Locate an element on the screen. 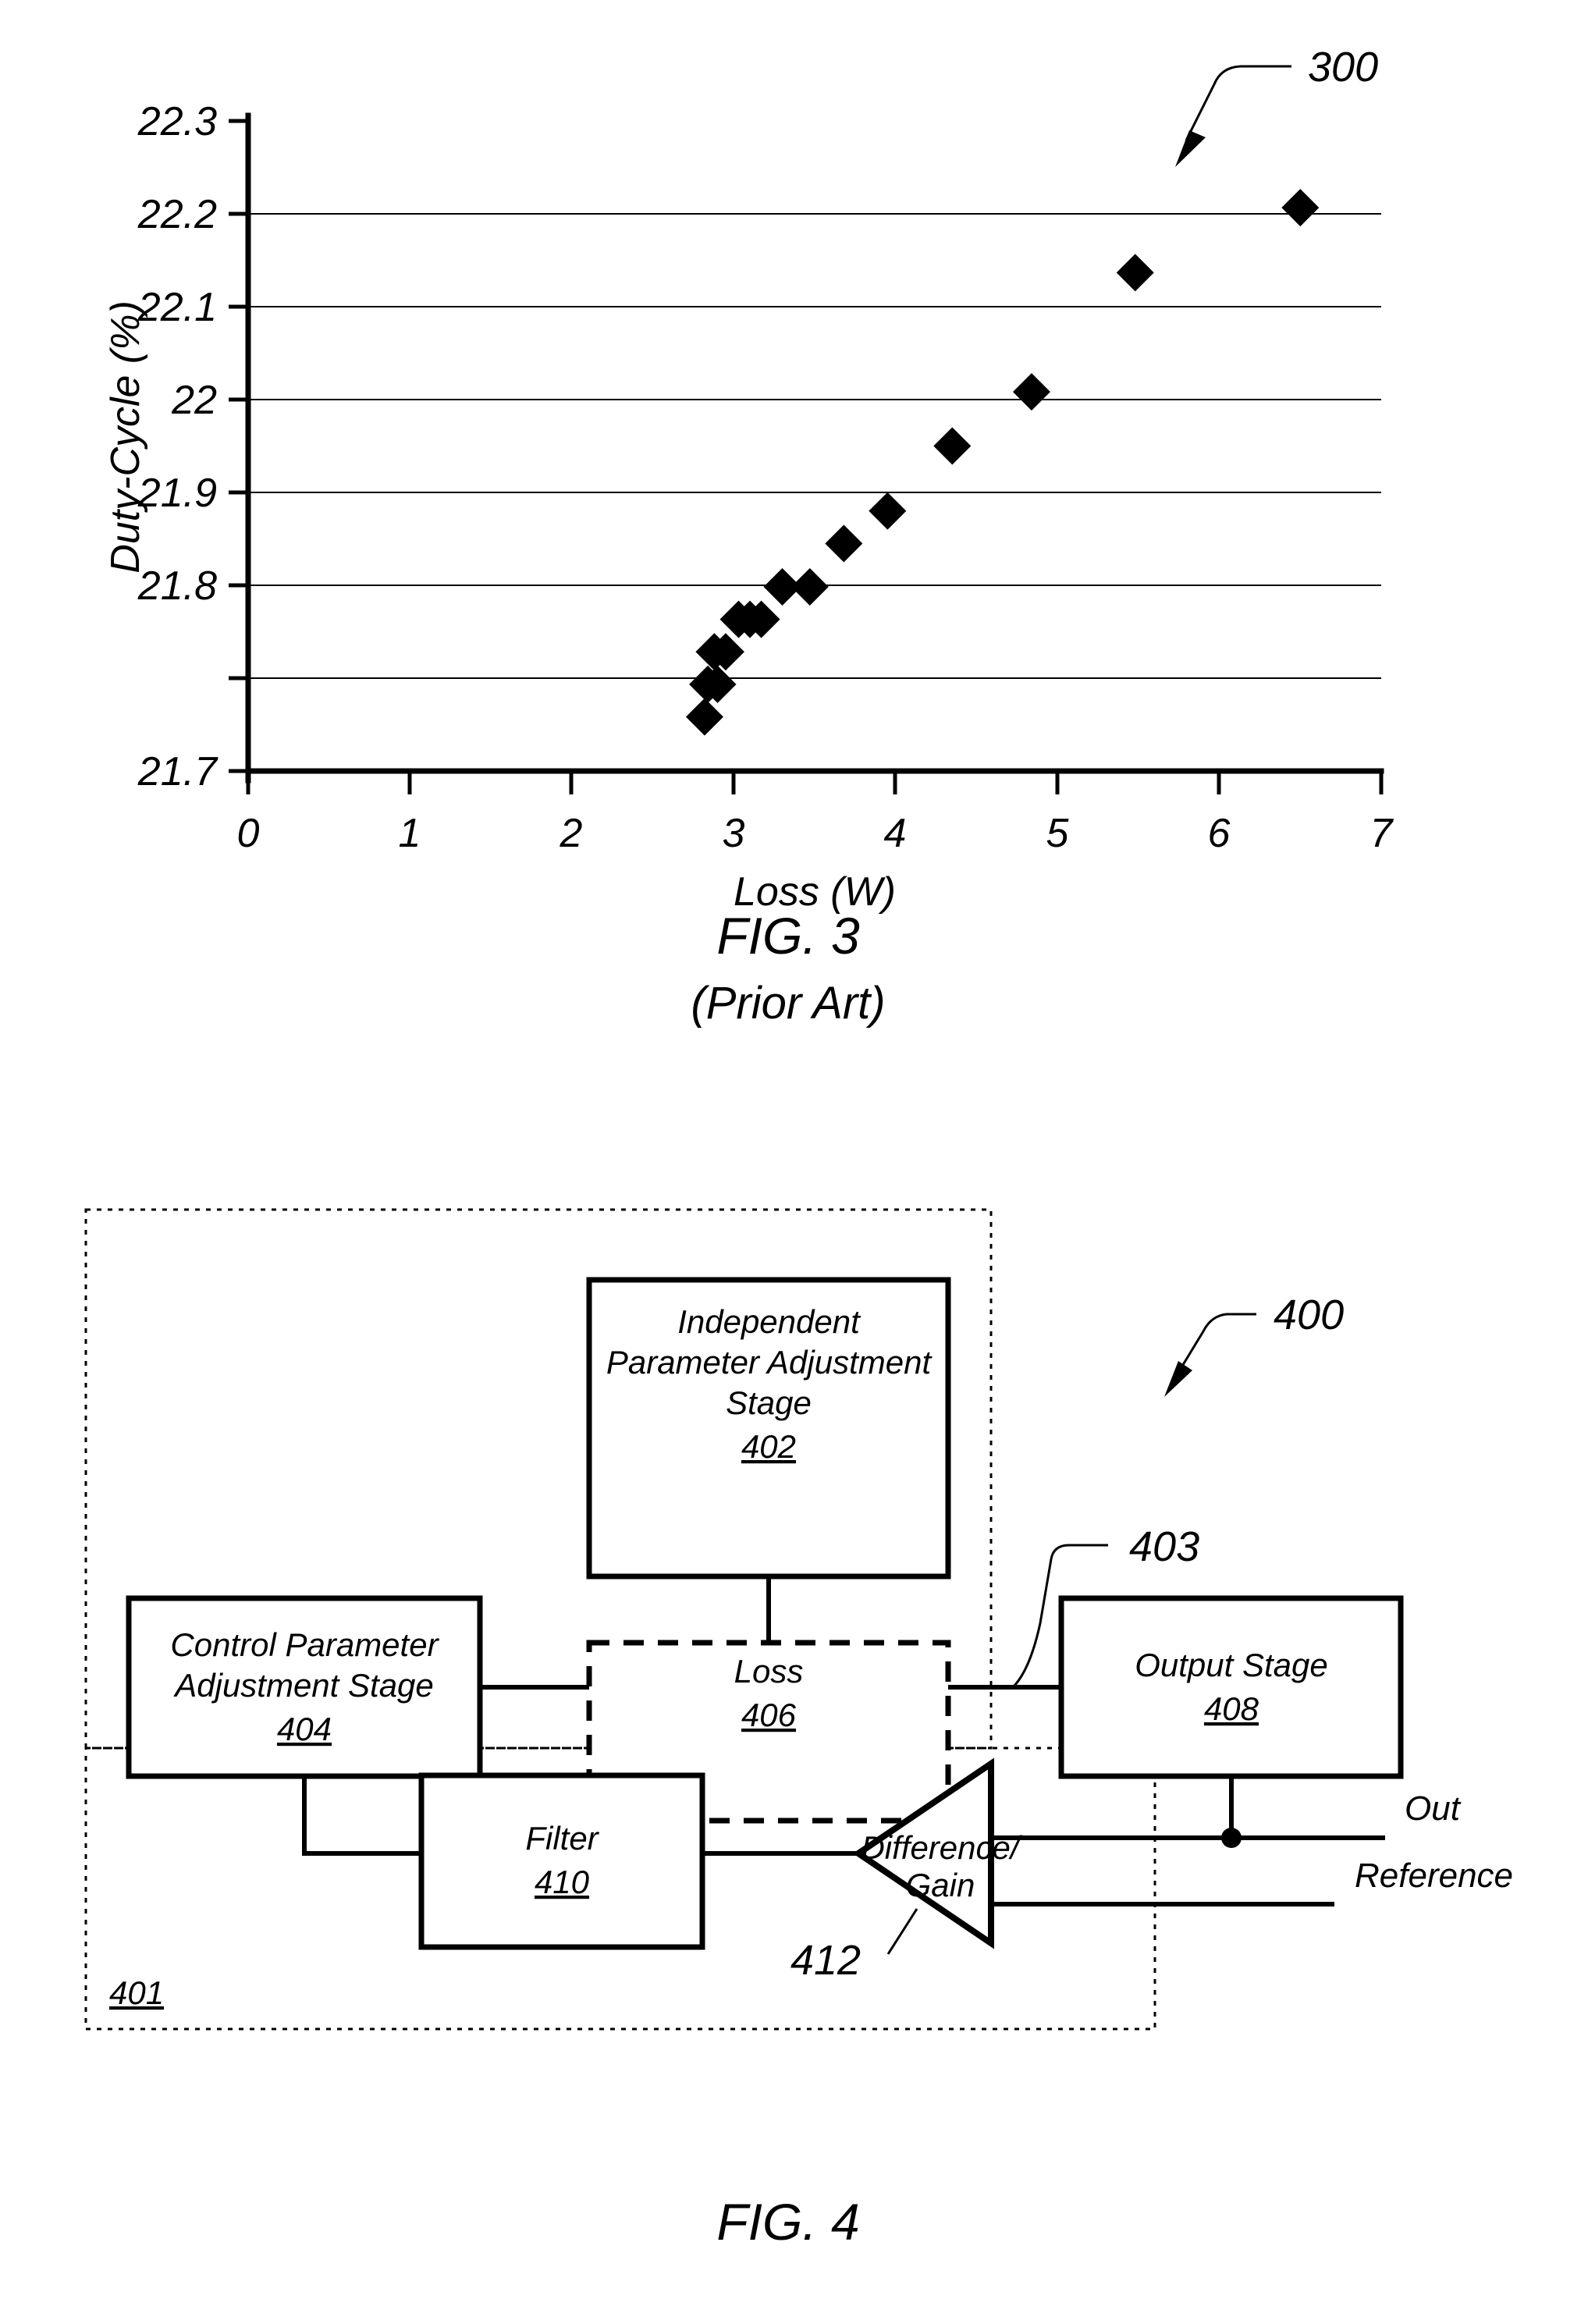 The width and height of the screenshot is (1588, 2324). block-412-line-1: Difference/ is located at coordinates (941, 1848).